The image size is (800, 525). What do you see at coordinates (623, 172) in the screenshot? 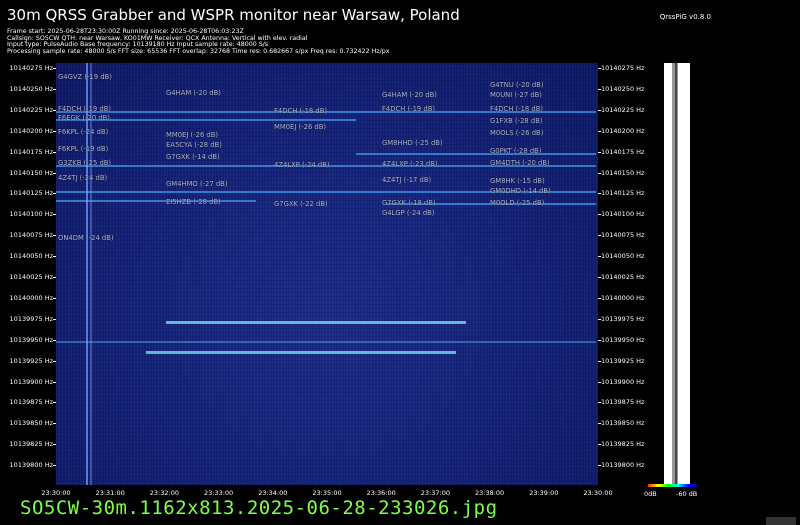
I see `y-tick-label-right: 10140150 Hz` at bounding box center [623, 172].